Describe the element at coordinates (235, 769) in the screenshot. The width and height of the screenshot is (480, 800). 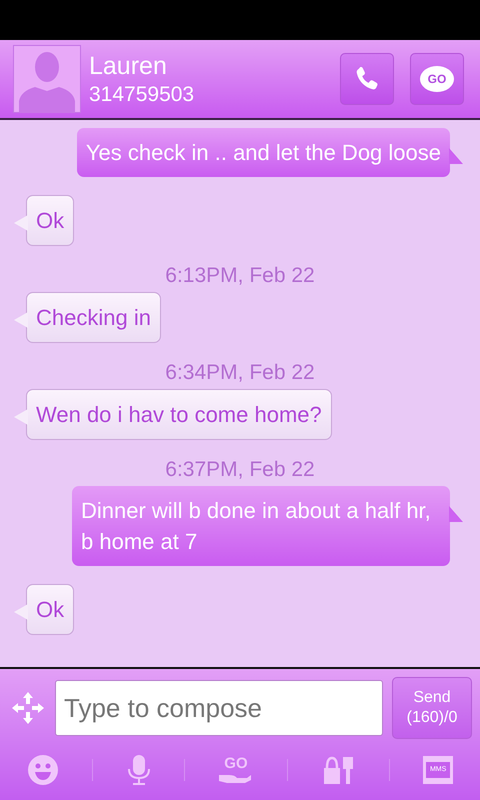
I see `go-hand-button: GO` at that location.